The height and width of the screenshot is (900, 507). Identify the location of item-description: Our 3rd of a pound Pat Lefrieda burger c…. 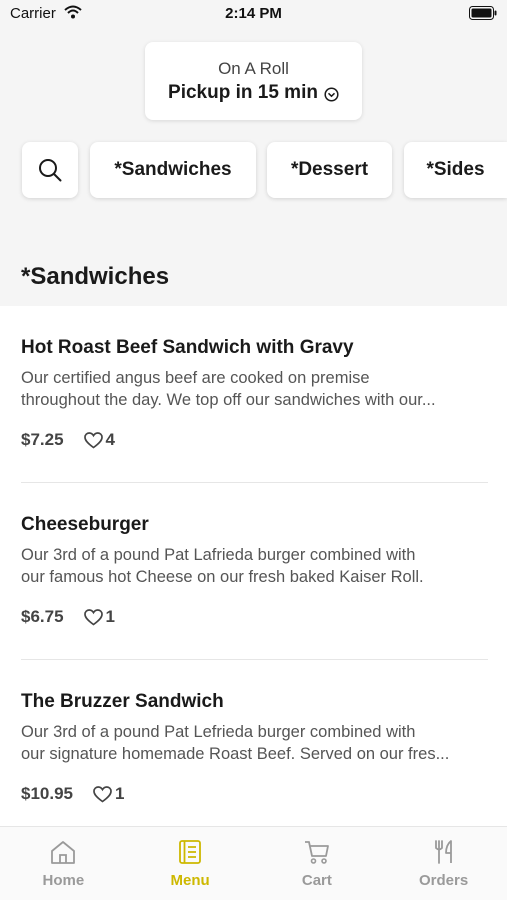
(235, 743).